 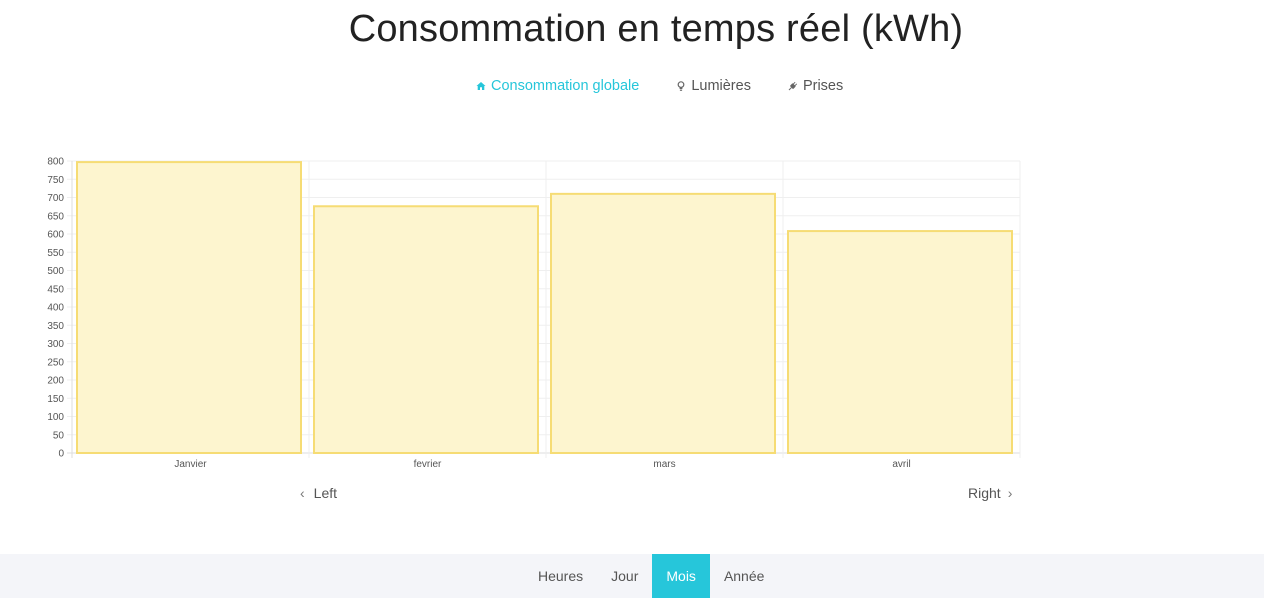 What do you see at coordinates (55, 399) in the screenshot?
I see `y-tick-label: 150` at bounding box center [55, 399].